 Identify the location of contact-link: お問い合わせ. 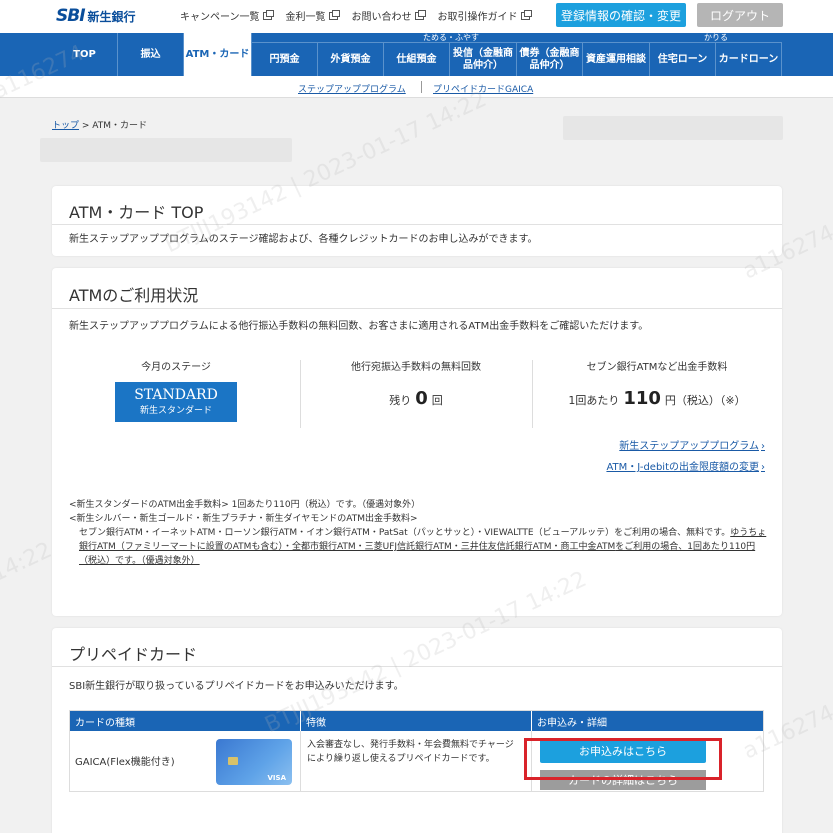
(389, 15).